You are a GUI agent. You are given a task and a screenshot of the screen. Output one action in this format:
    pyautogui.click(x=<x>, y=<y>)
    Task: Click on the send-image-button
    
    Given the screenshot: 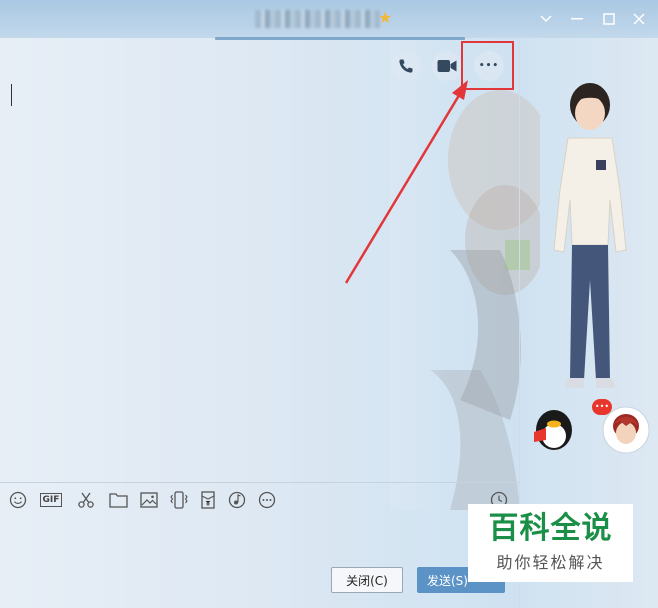 What is the action you would take?
    pyautogui.click(x=149, y=500)
    